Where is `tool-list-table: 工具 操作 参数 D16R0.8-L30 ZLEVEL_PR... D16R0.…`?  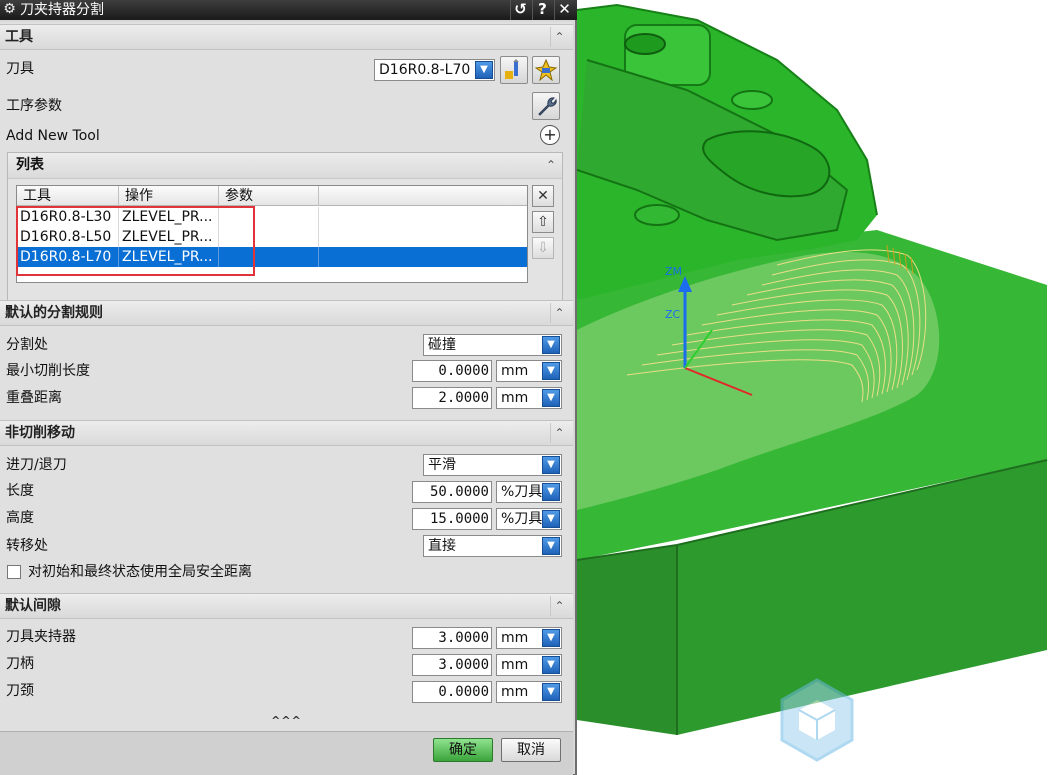 tool-list-table: 工具 操作 参数 D16R0.8-L30 ZLEVEL_PR... D16R0.… is located at coordinates (272, 234).